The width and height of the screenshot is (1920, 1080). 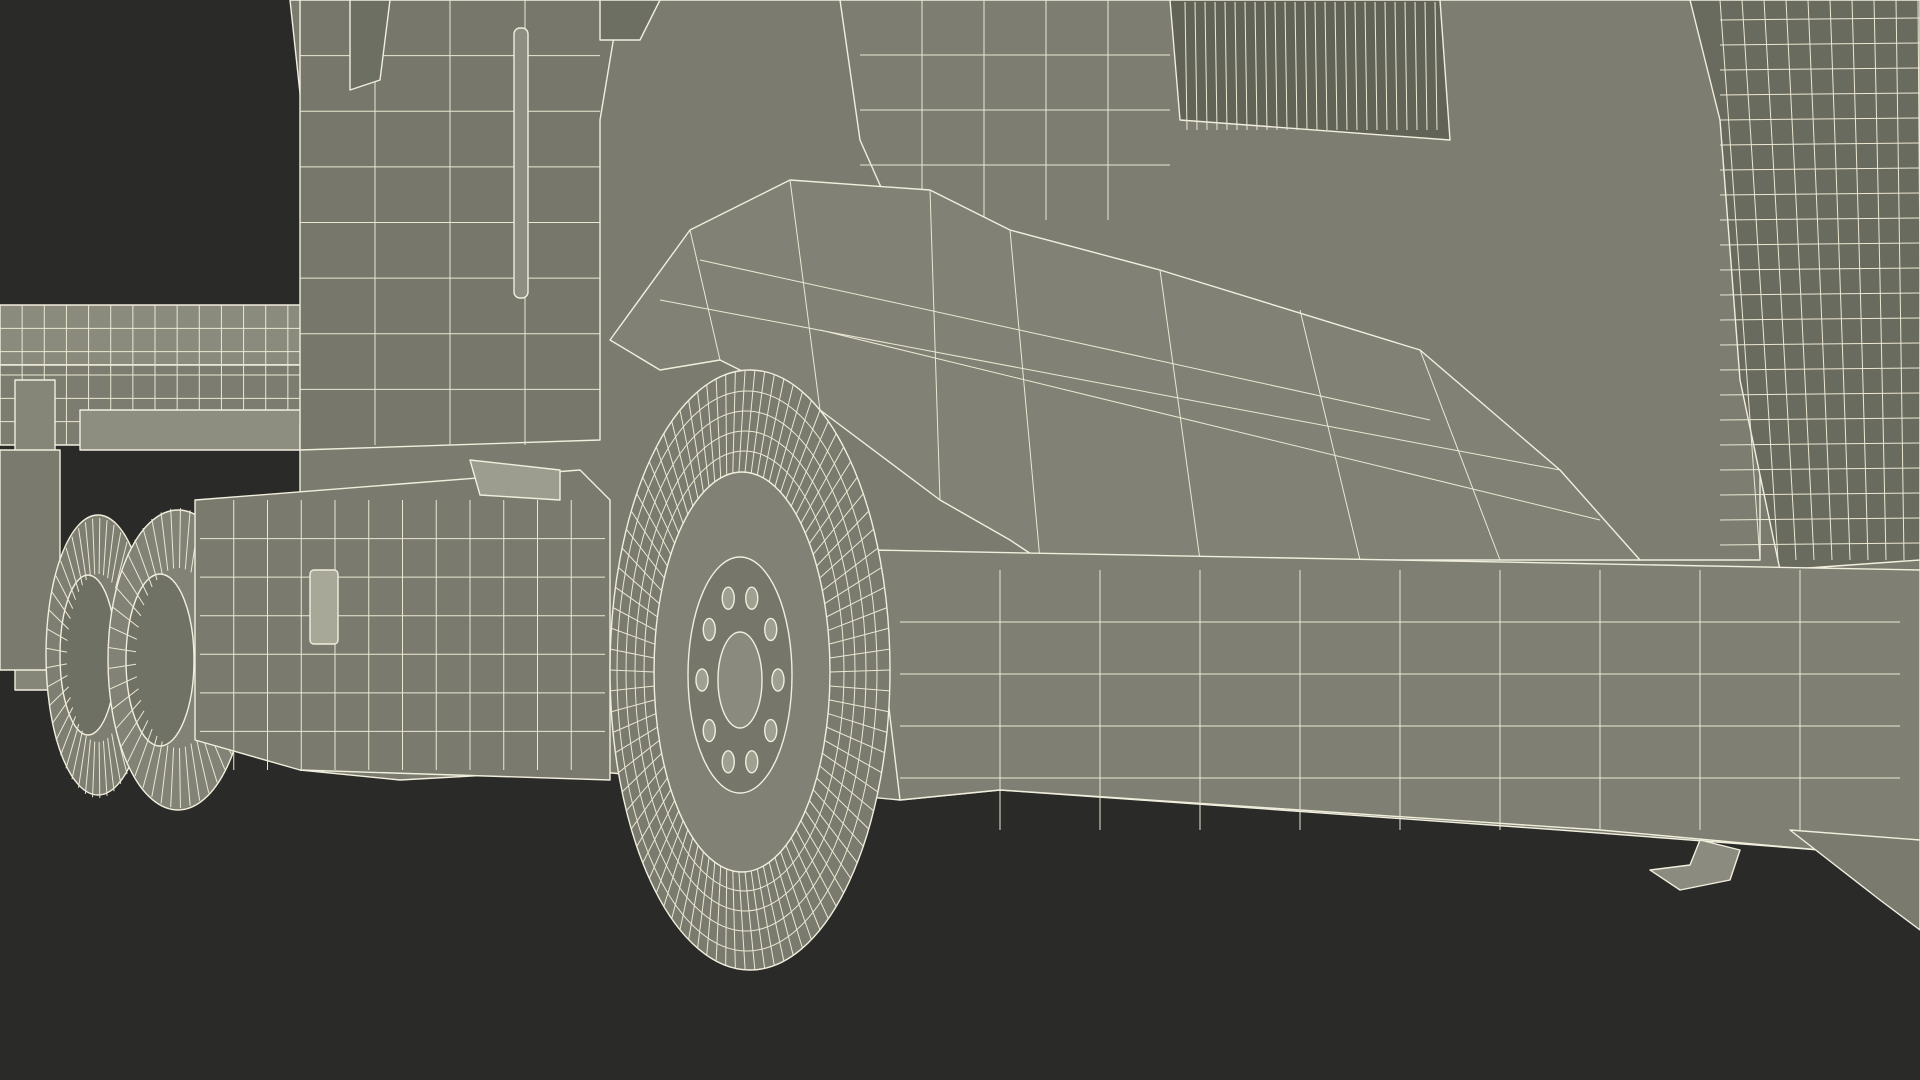 What do you see at coordinates (1310, 70) in the screenshot?
I see `hood-vent` at bounding box center [1310, 70].